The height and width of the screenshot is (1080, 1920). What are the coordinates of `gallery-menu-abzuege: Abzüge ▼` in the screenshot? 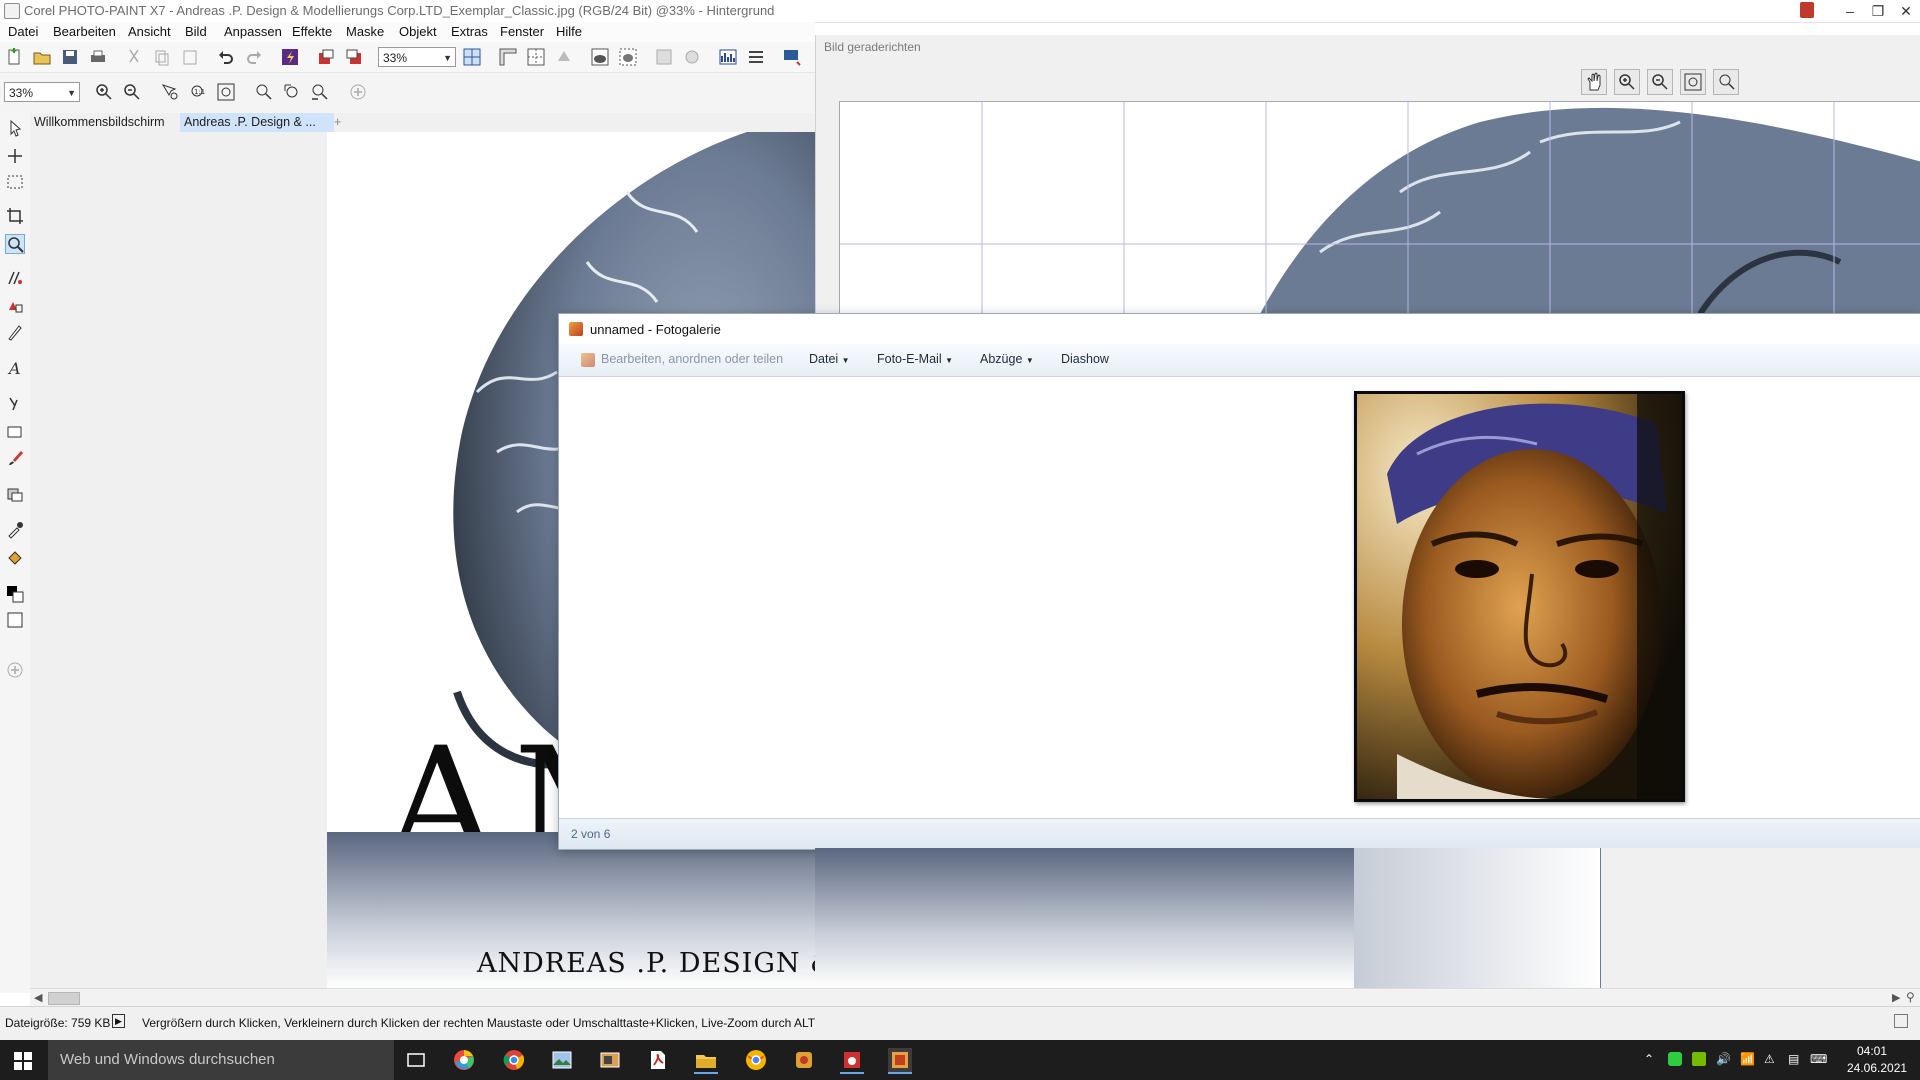 It's located at (1007, 359).